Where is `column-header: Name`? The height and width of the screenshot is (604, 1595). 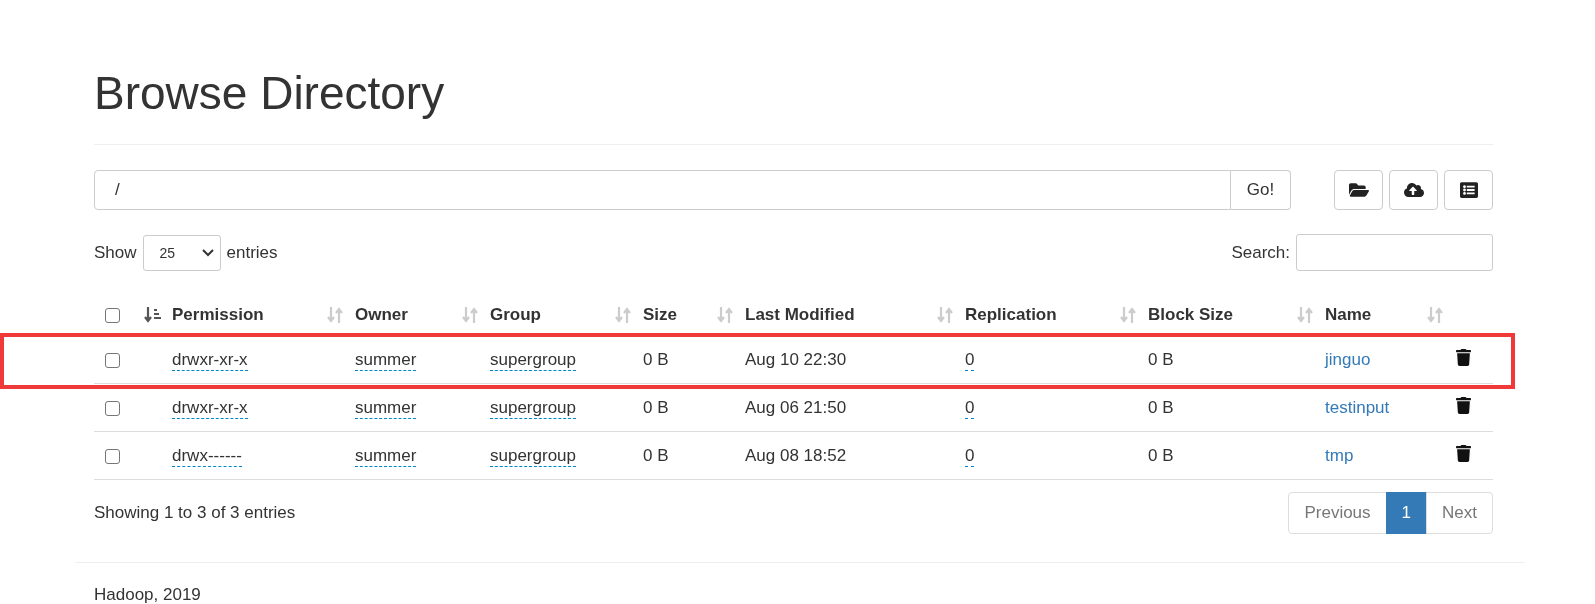
column-header: Name is located at coordinates (1348, 315).